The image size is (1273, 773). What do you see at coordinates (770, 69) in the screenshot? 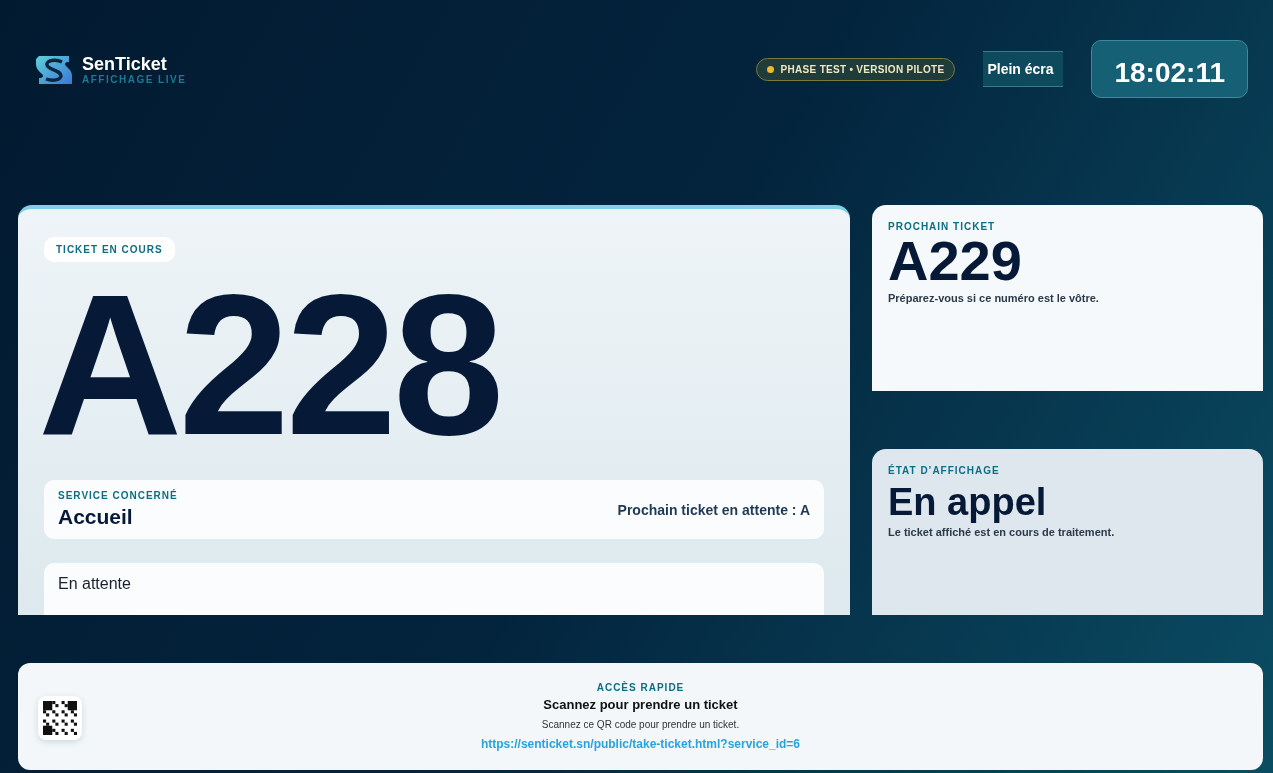
I see `status-dot-icon` at bounding box center [770, 69].